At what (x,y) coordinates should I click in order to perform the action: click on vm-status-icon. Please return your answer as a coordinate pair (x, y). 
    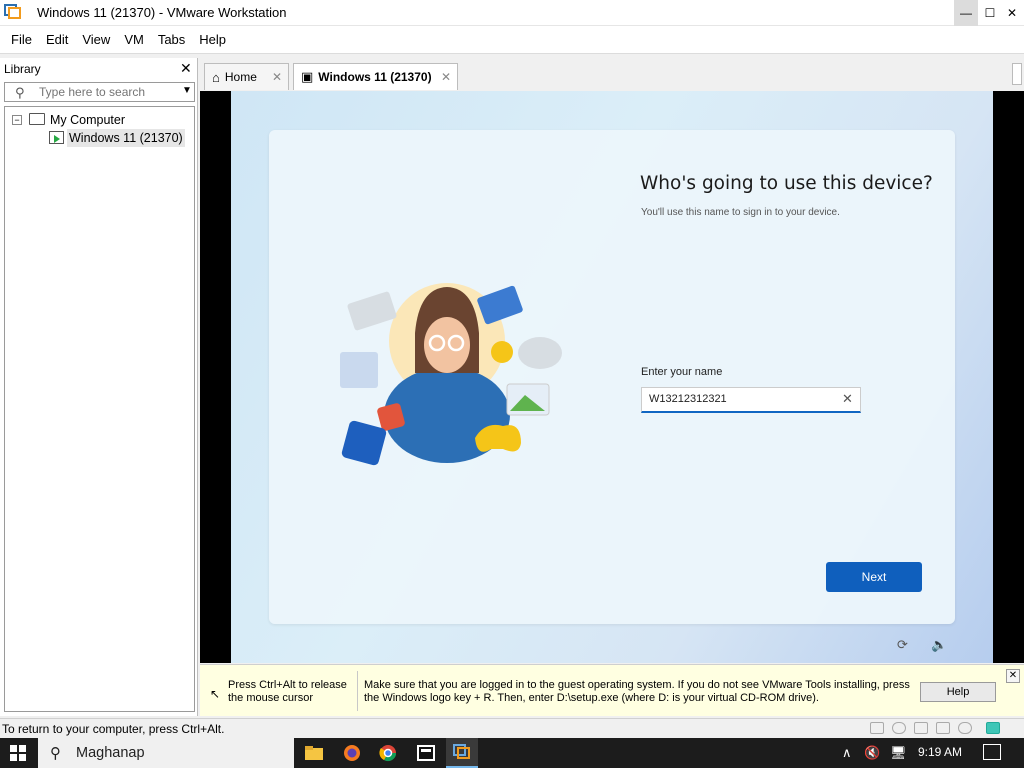
    Looking at the image, I should click on (993, 728).